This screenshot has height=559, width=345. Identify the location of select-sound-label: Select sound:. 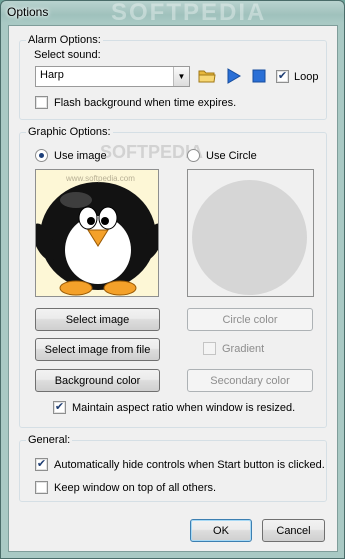
(67, 55).